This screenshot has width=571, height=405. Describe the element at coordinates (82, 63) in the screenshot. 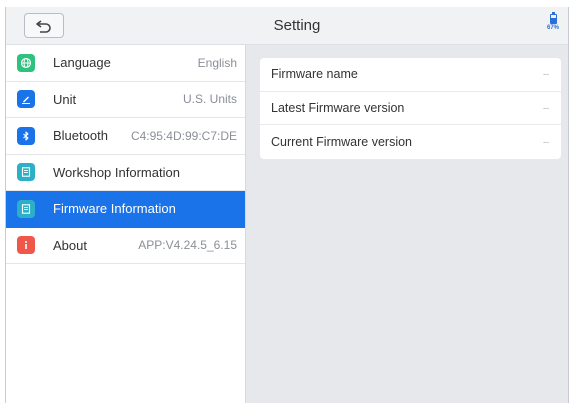

I see `sidebar-item-label: Language` at that location.